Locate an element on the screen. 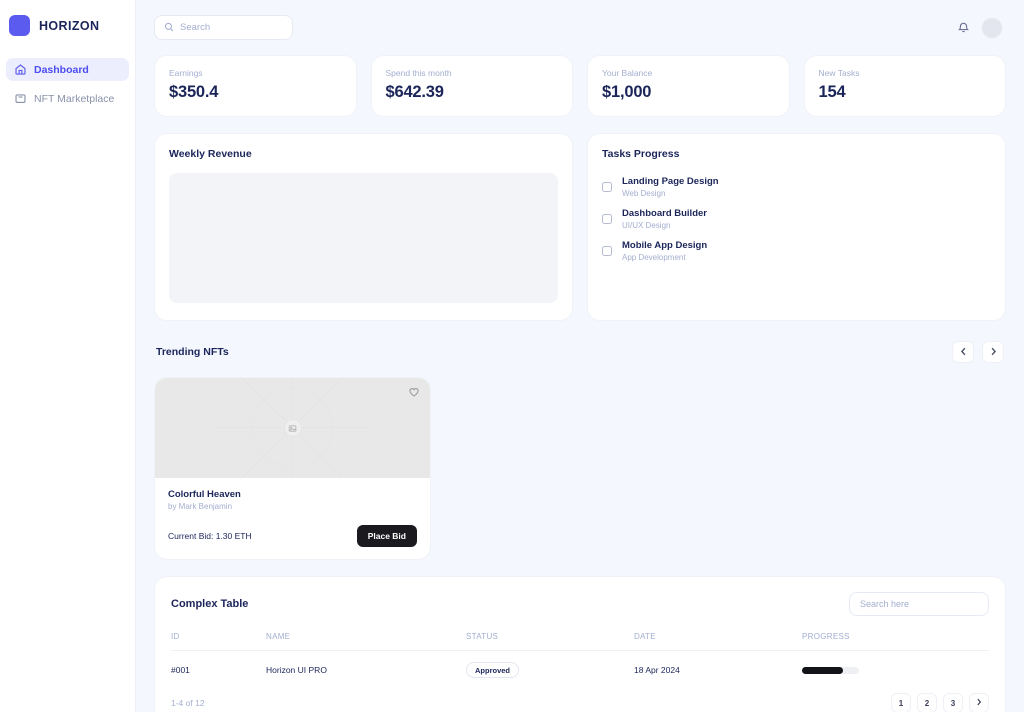 The image size is (1024, 712). page-button-2: 2 is located at coordinates (927, 702).